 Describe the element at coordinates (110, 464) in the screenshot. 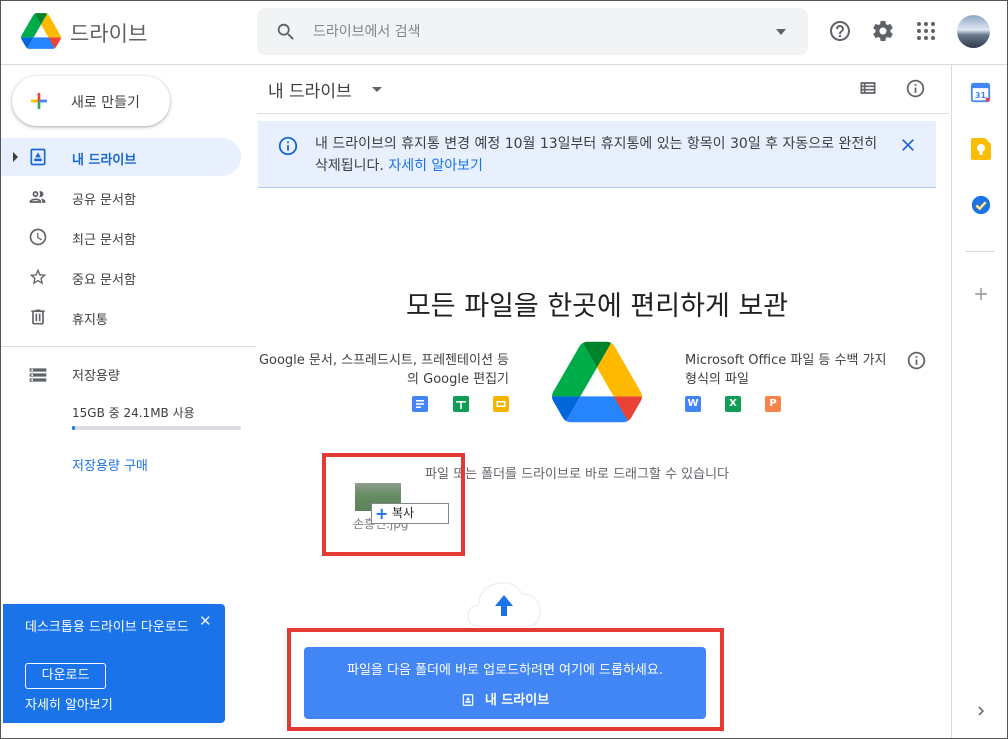

I see `buy-storage-link: 저장용량 구매` at that location.